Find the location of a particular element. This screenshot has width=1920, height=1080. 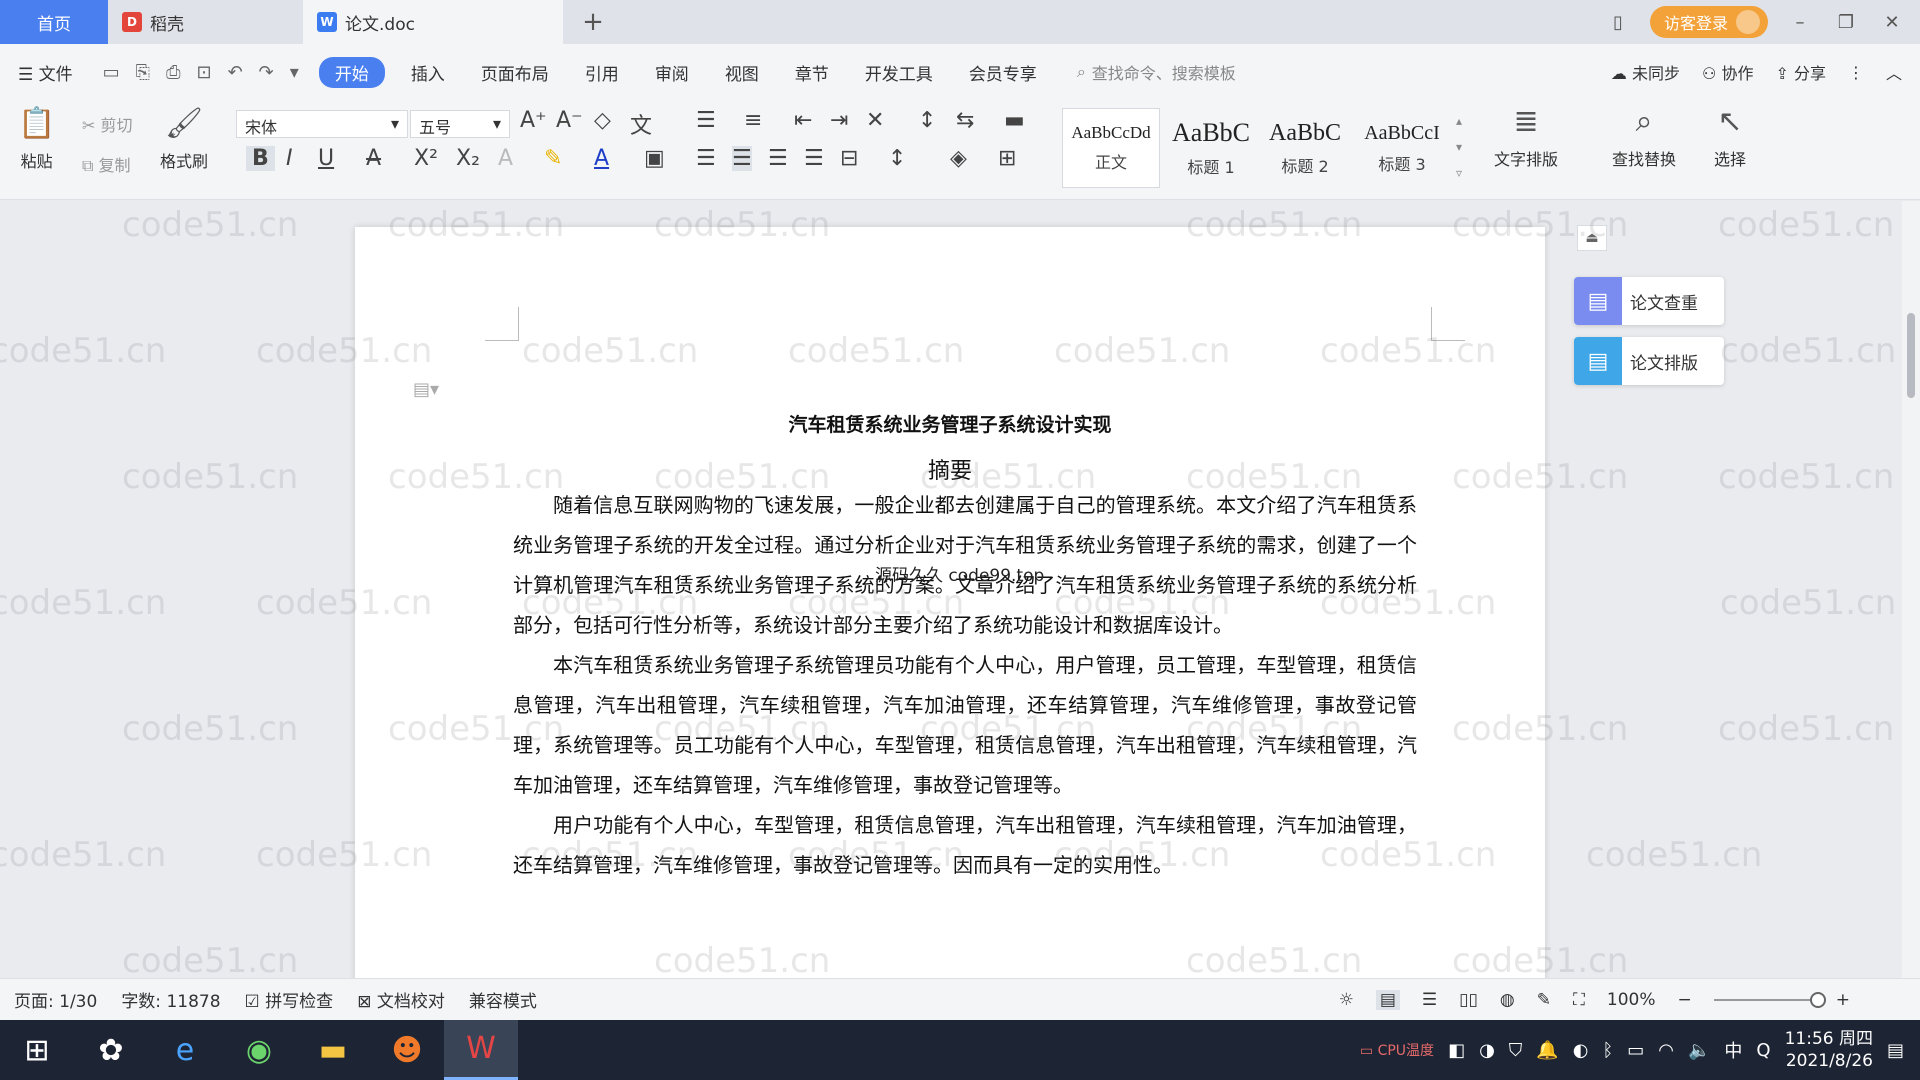

menu-home: 开始 is located at coordinates (351, 72).